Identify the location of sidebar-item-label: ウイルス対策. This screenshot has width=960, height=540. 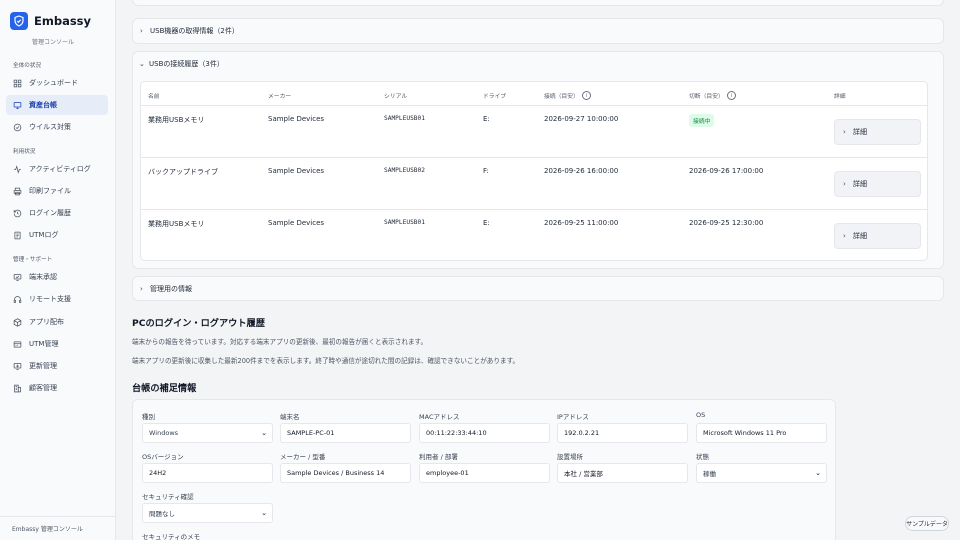
(50, 127).